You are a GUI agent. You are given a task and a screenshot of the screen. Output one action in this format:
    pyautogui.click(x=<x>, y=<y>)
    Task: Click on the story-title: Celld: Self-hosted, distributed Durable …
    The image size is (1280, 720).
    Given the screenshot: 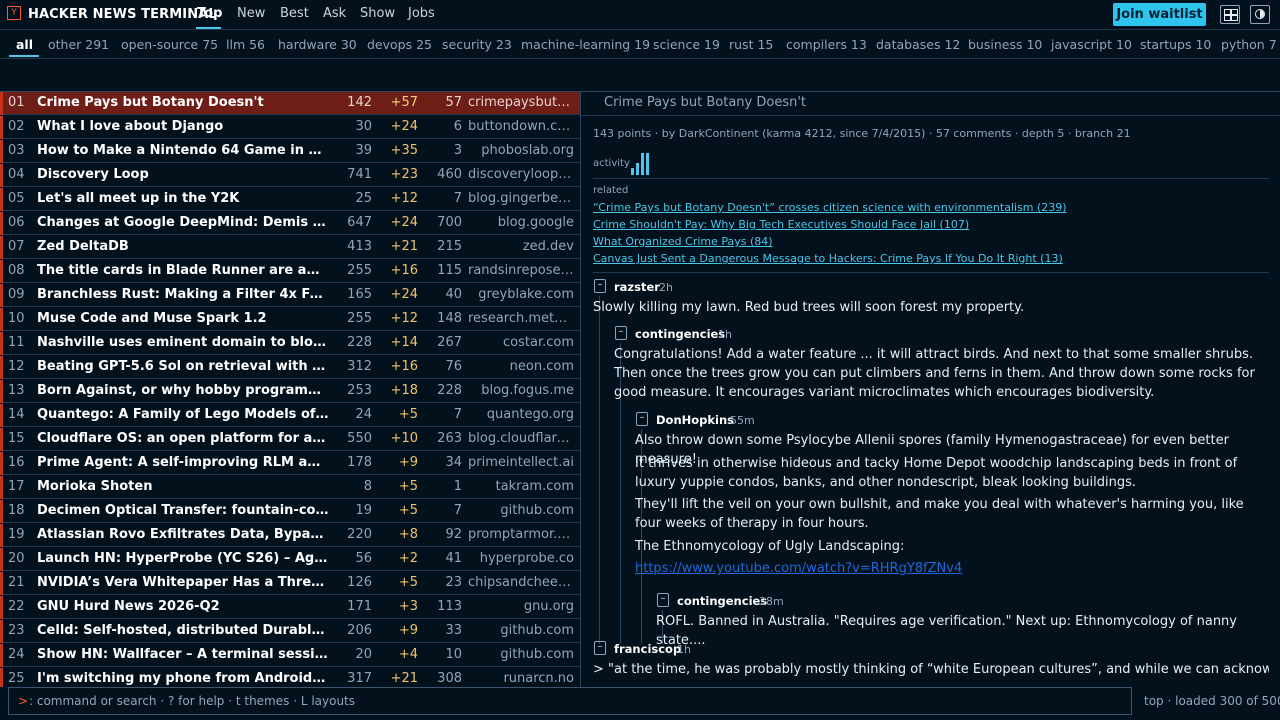 What is the action you would take?
    pyautogui.click(x=183, y=630)
    